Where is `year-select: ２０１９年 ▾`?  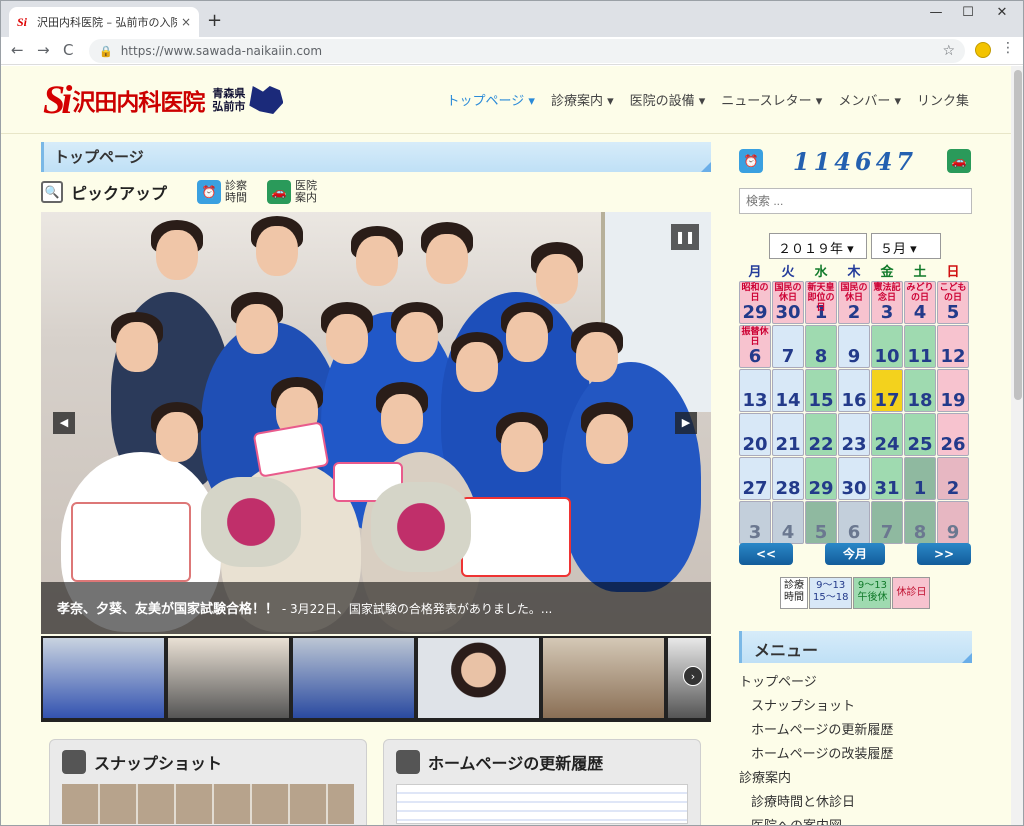 year-select: ２０１９年 ▾ is located at coordinates (818, 246).